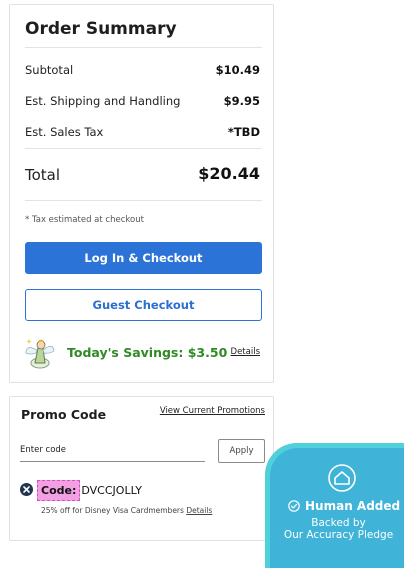  Describe the element at coordinates (59, 490) in the screenshot. I see `applied-code-label: Code:` at that location.